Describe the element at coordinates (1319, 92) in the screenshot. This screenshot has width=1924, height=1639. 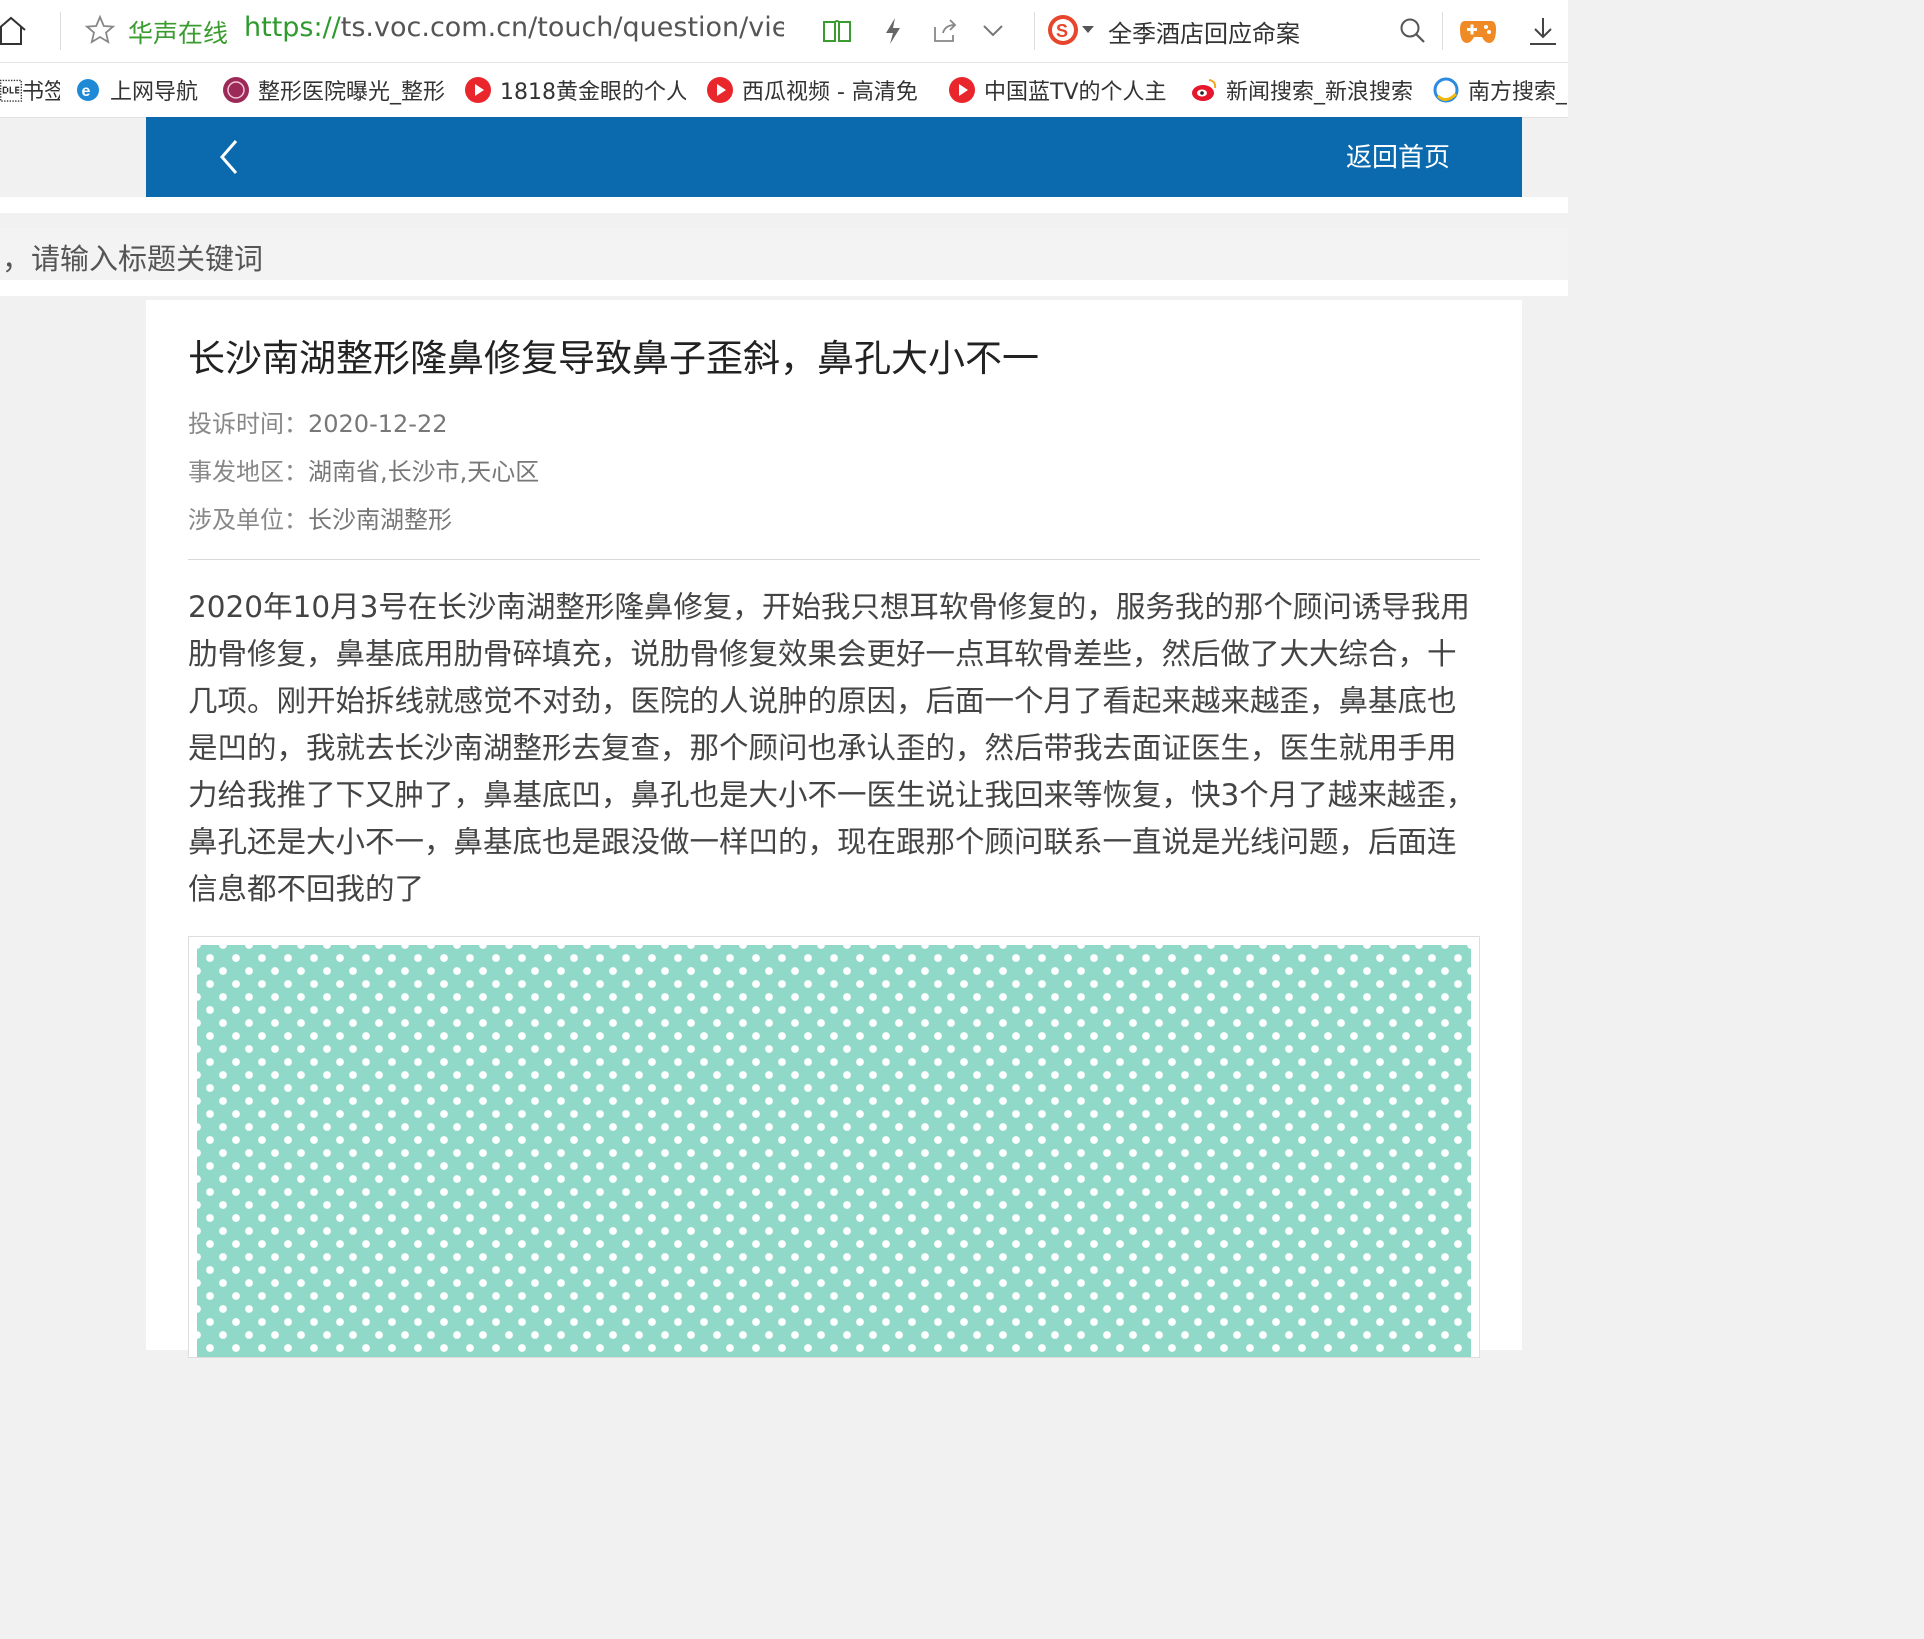
I see `bookmark-label: 新闻搜索_新浪搜索` at that location.